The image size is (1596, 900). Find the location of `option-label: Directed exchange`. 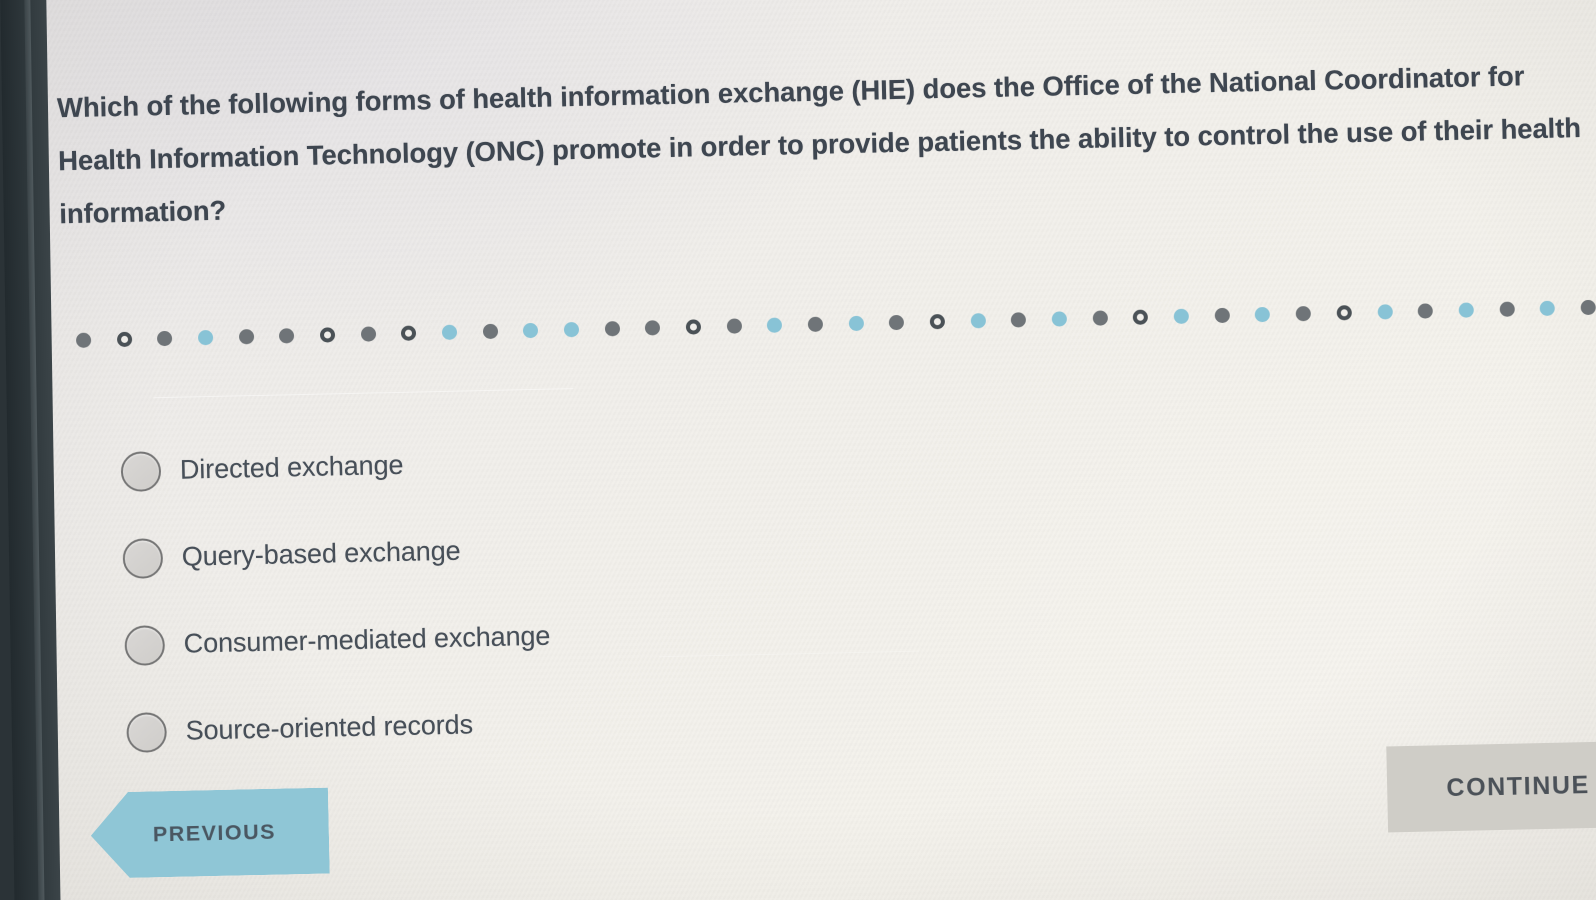

option-label: Directed exchange is located at coordinates (291, 467).